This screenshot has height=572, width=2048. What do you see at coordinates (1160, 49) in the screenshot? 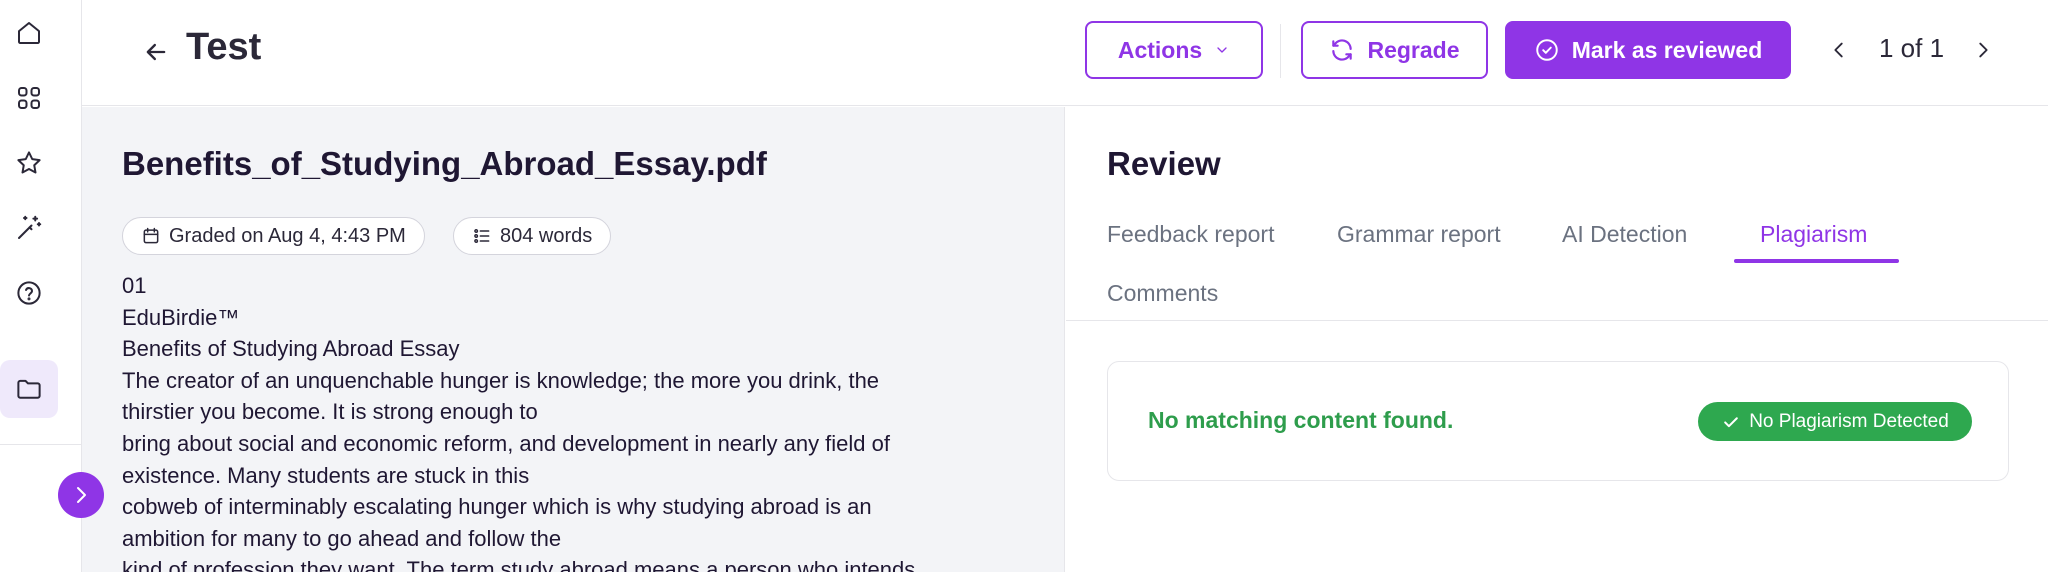
I see `actions-label: Actions` at bounding box center [1160, 49].